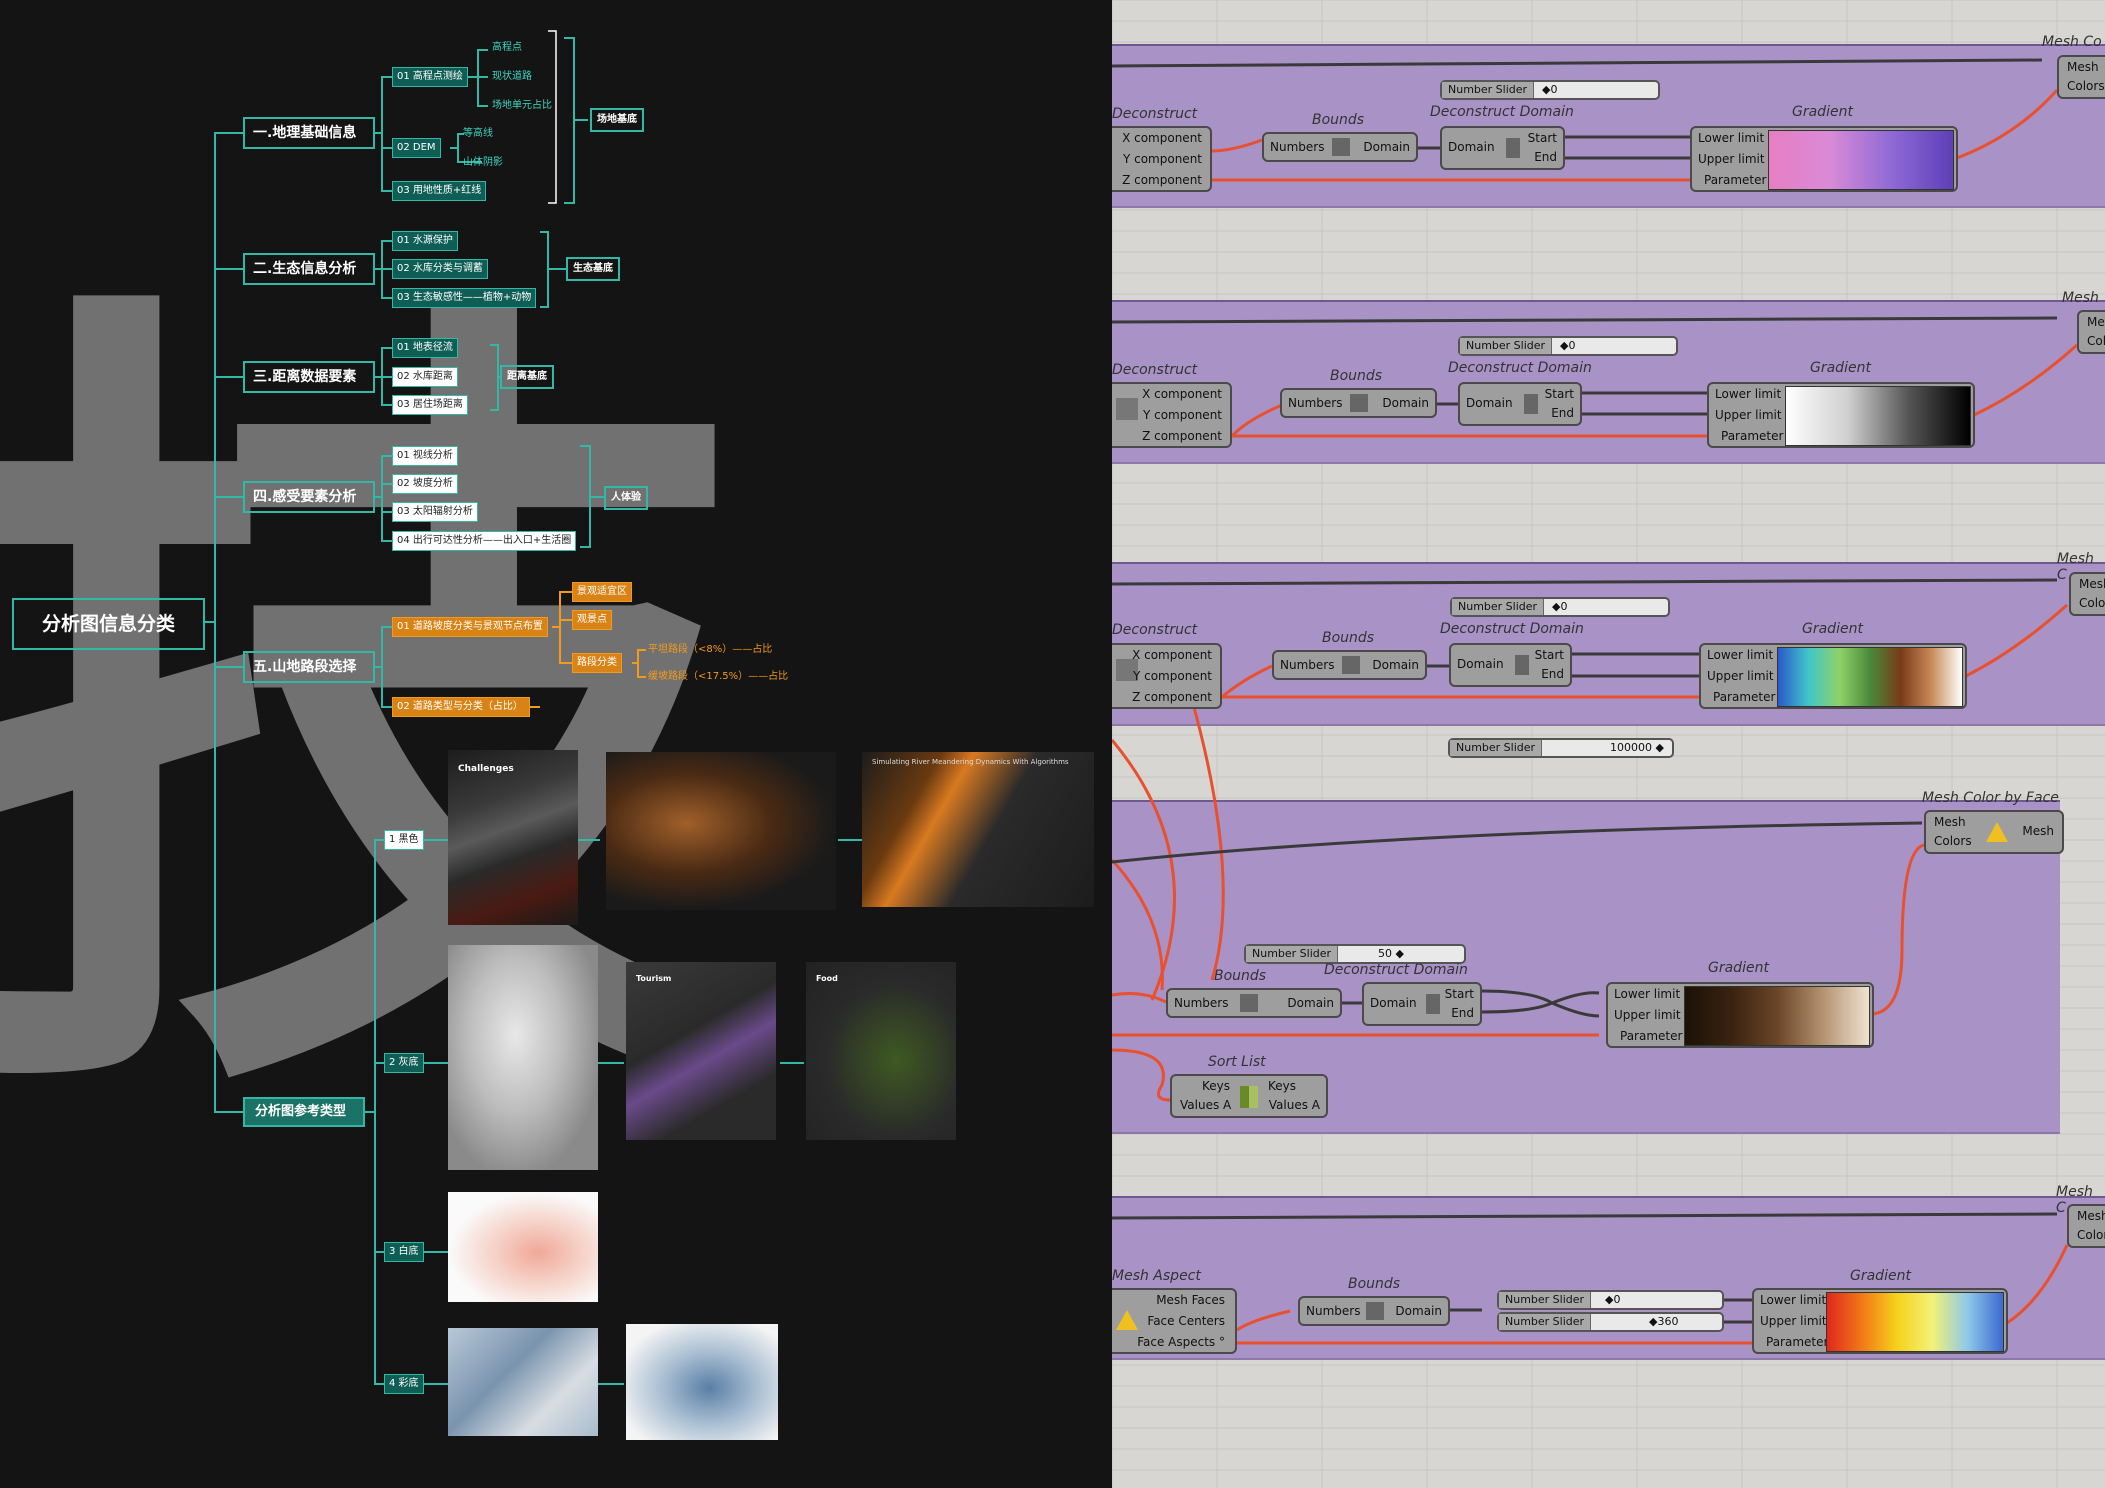  Describe the element at coordinates (478, 133) in the screenshot. I see `sub-item: 等高线` at that location.